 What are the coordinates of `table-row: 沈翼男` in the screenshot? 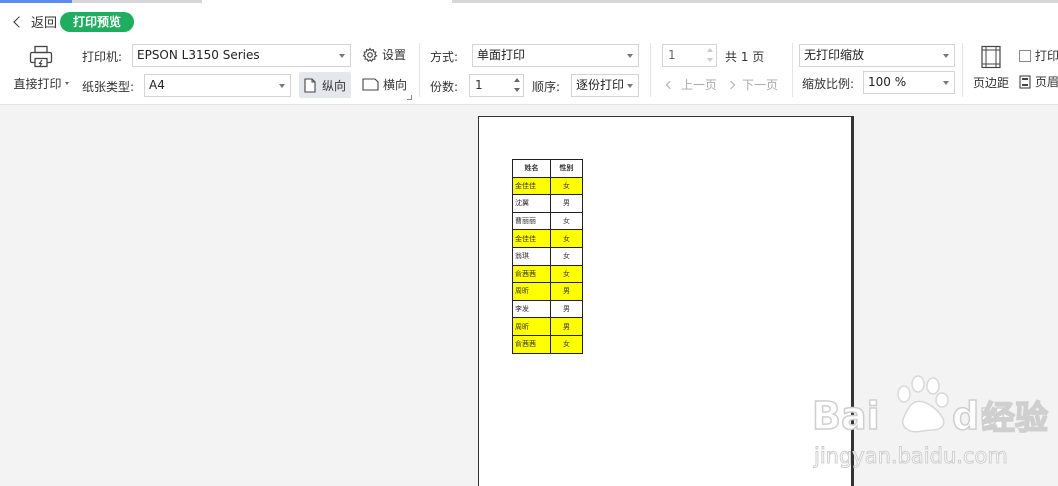 It's located at (547, 203).